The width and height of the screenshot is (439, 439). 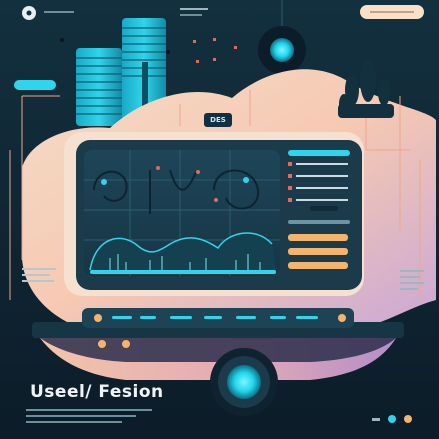 What do you see at coordinates (218, 120) in the screenshot?
I see `dashboard-badge: DES` at bounding box center [218, 120].